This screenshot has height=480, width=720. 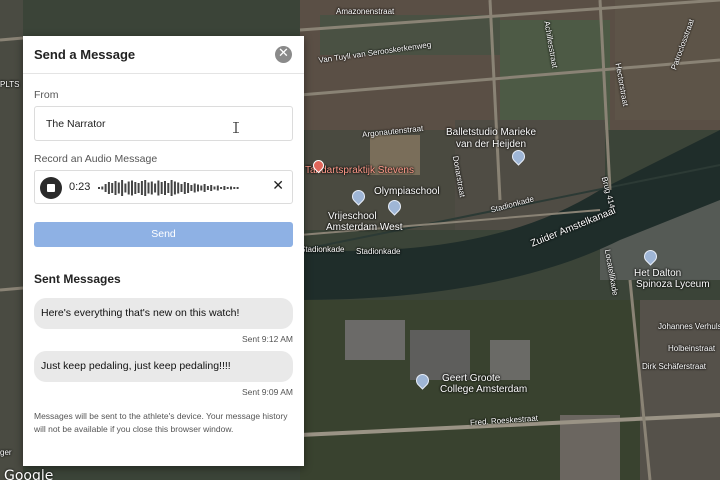 I want to click on map-label-vrijeschool-1: Vrijeschool, so click(x=352, y=216).